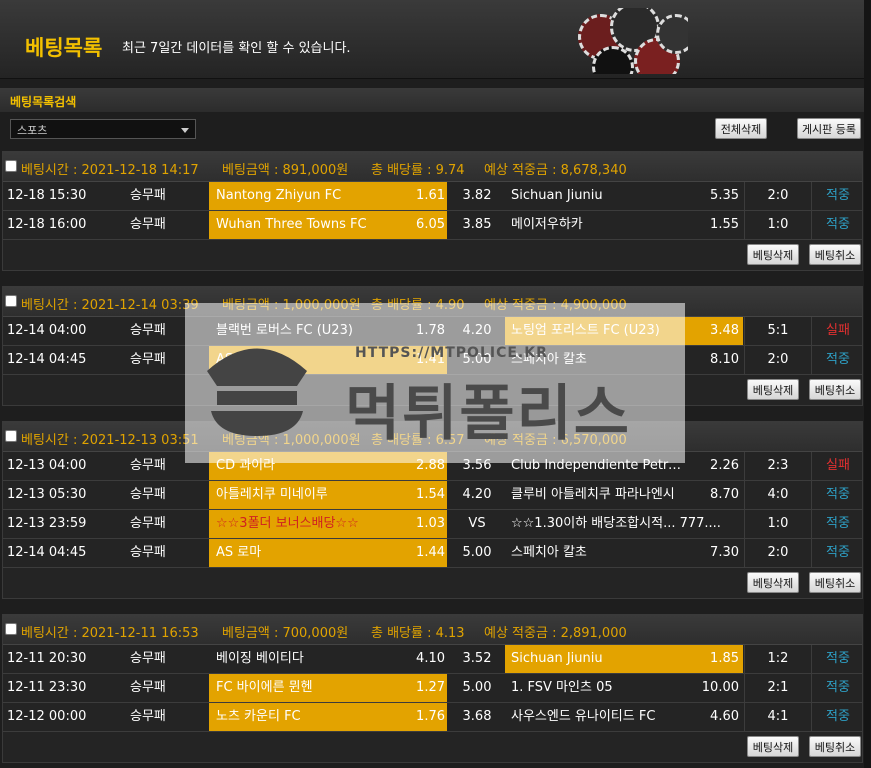 Image resolution: width=871 pixels, height=768 pixels. What do you see at coordinates (477, 552) in the screenshot?
I see `draw-odds: 5.00` at bounding box center [477, 552].